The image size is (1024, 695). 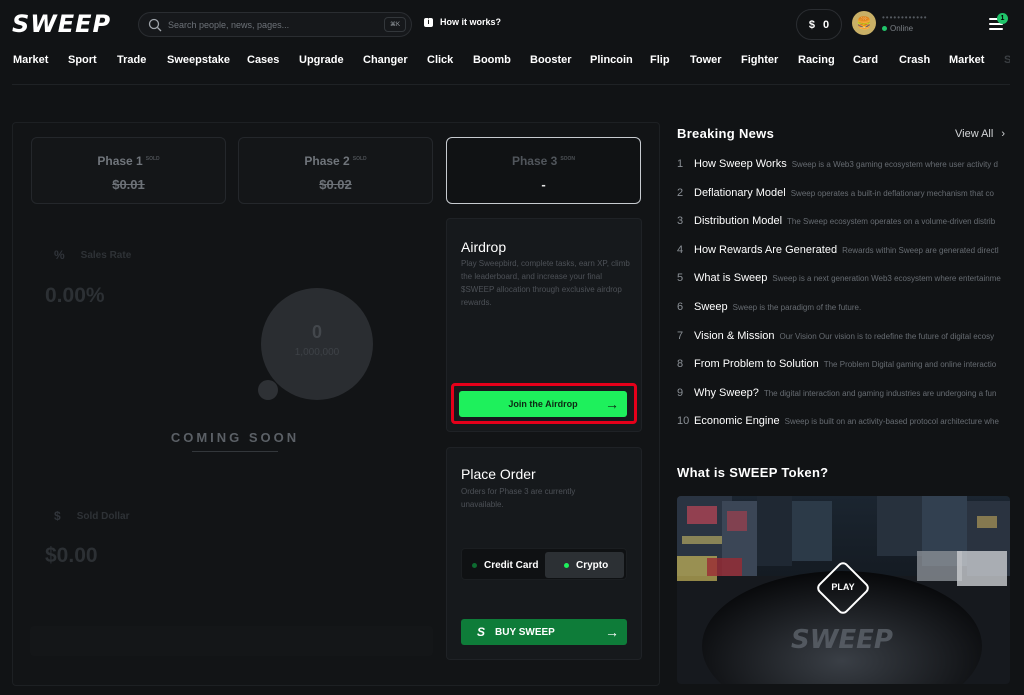 I want to click on payment-method-toggle: Credit Card Crypto, so click(x=544, y=564).